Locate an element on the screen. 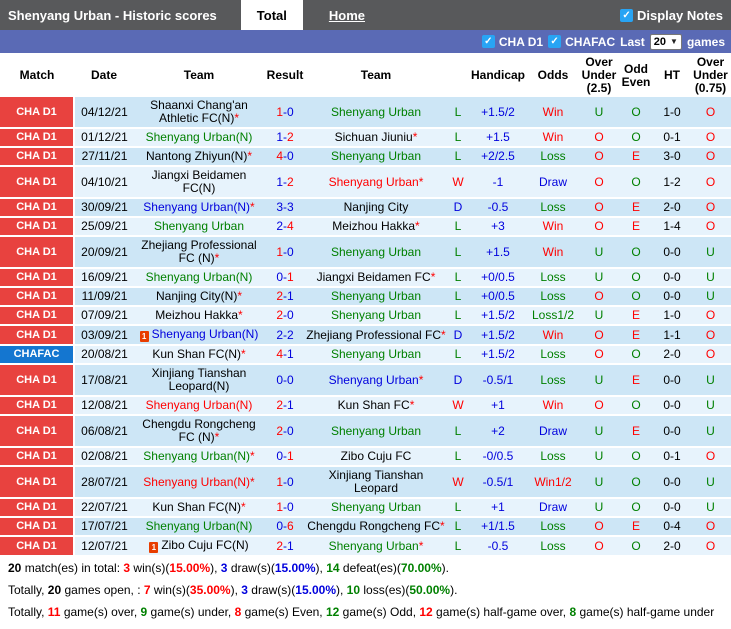  games-label: games is located at coordinates (705, 41).